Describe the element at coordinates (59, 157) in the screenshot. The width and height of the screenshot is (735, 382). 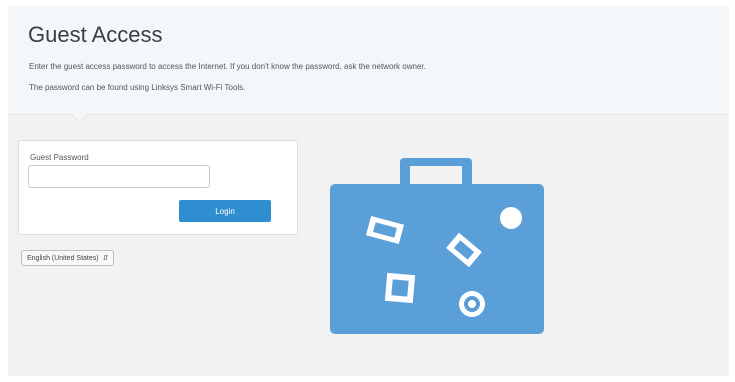
I see `password-label: Guest Password` at that location.